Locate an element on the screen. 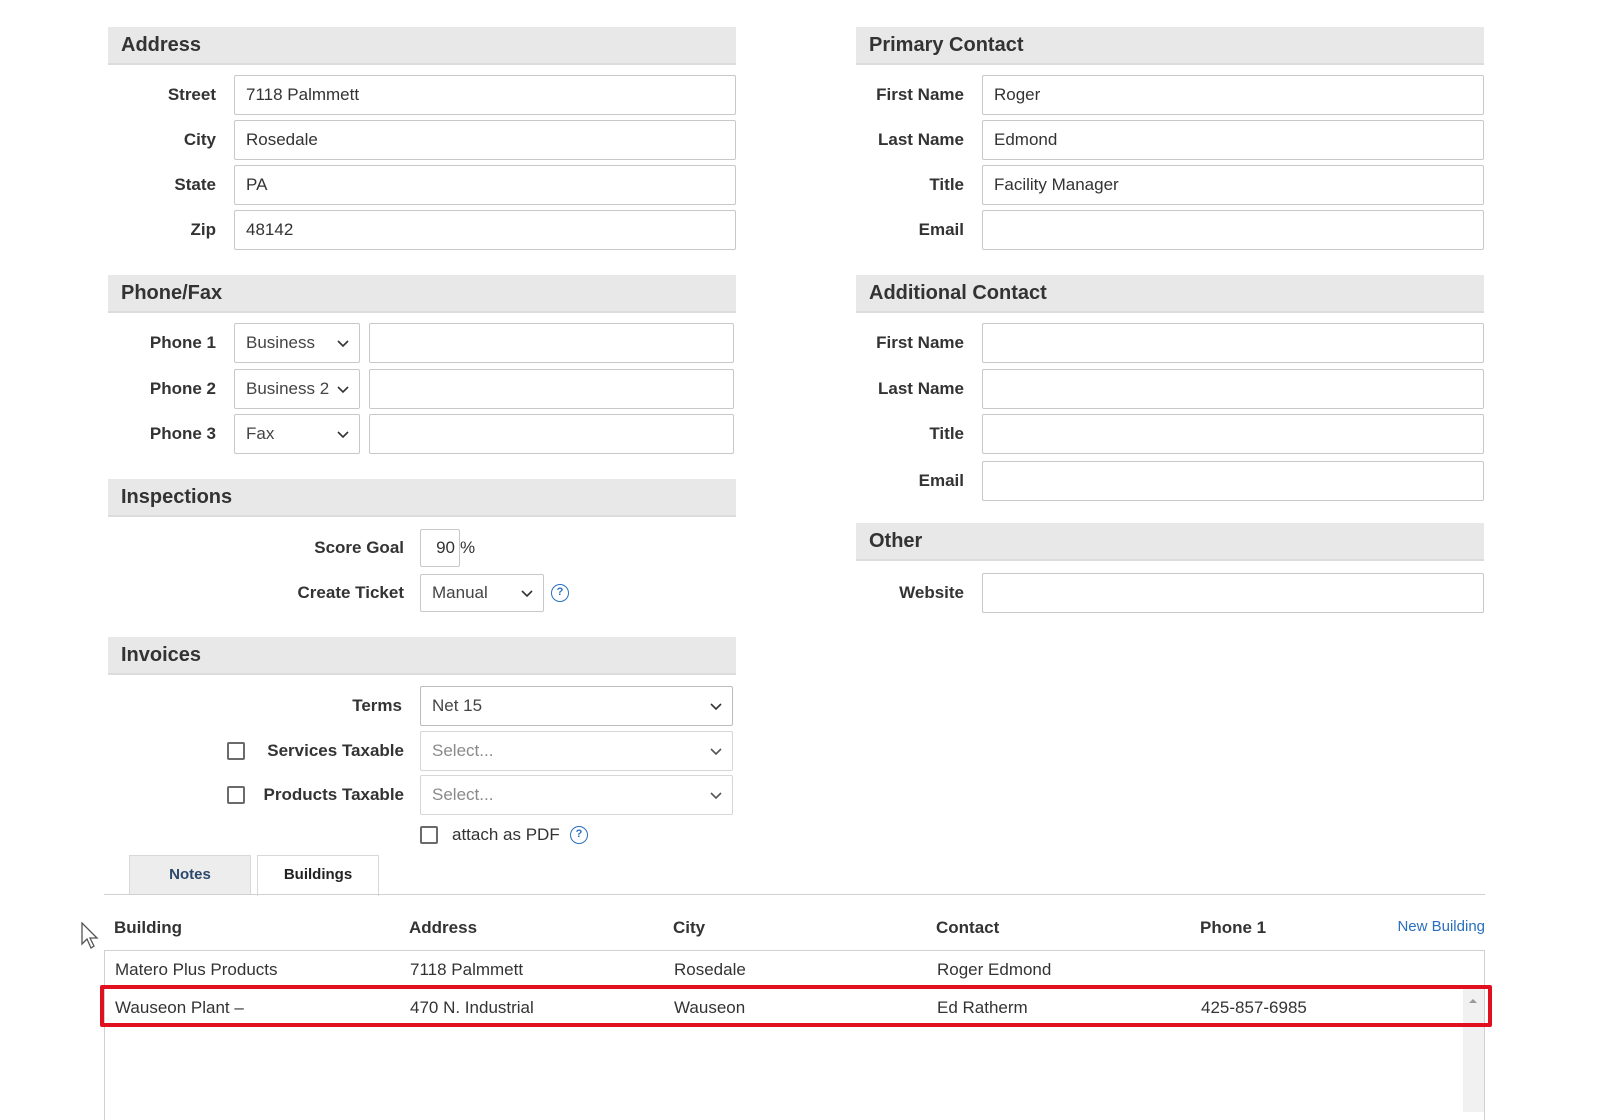 This screenshot has height=1120, width=1600. primary-title-input: Facility Manager is located at coordinates (1233, 185).